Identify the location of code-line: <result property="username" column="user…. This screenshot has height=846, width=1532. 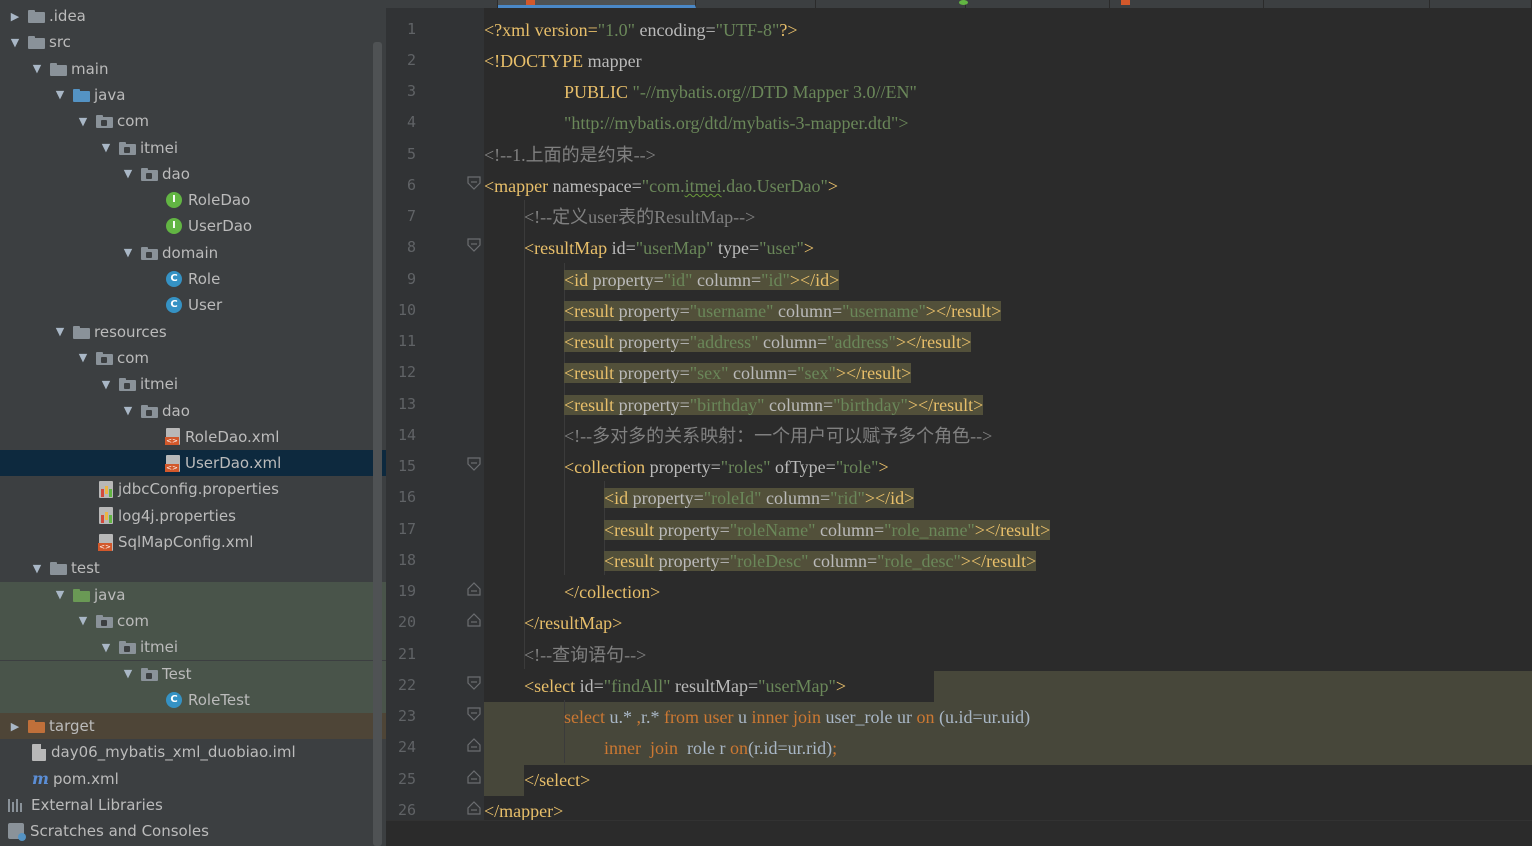
(1008, 311).